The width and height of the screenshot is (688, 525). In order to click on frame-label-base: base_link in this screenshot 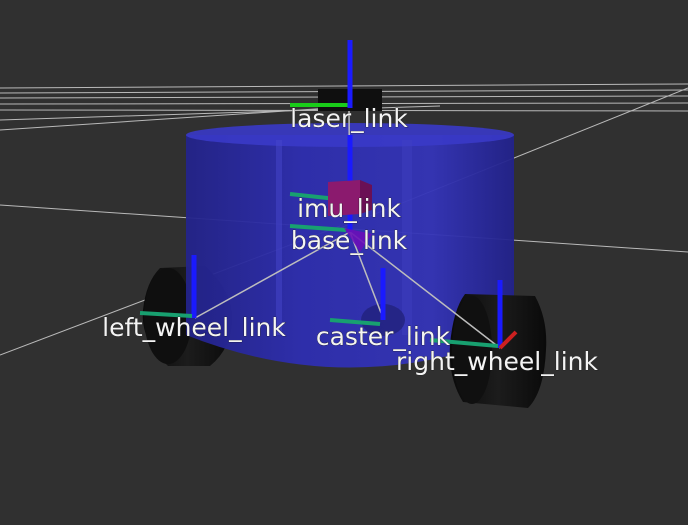, I will do `click(349, 240)`.